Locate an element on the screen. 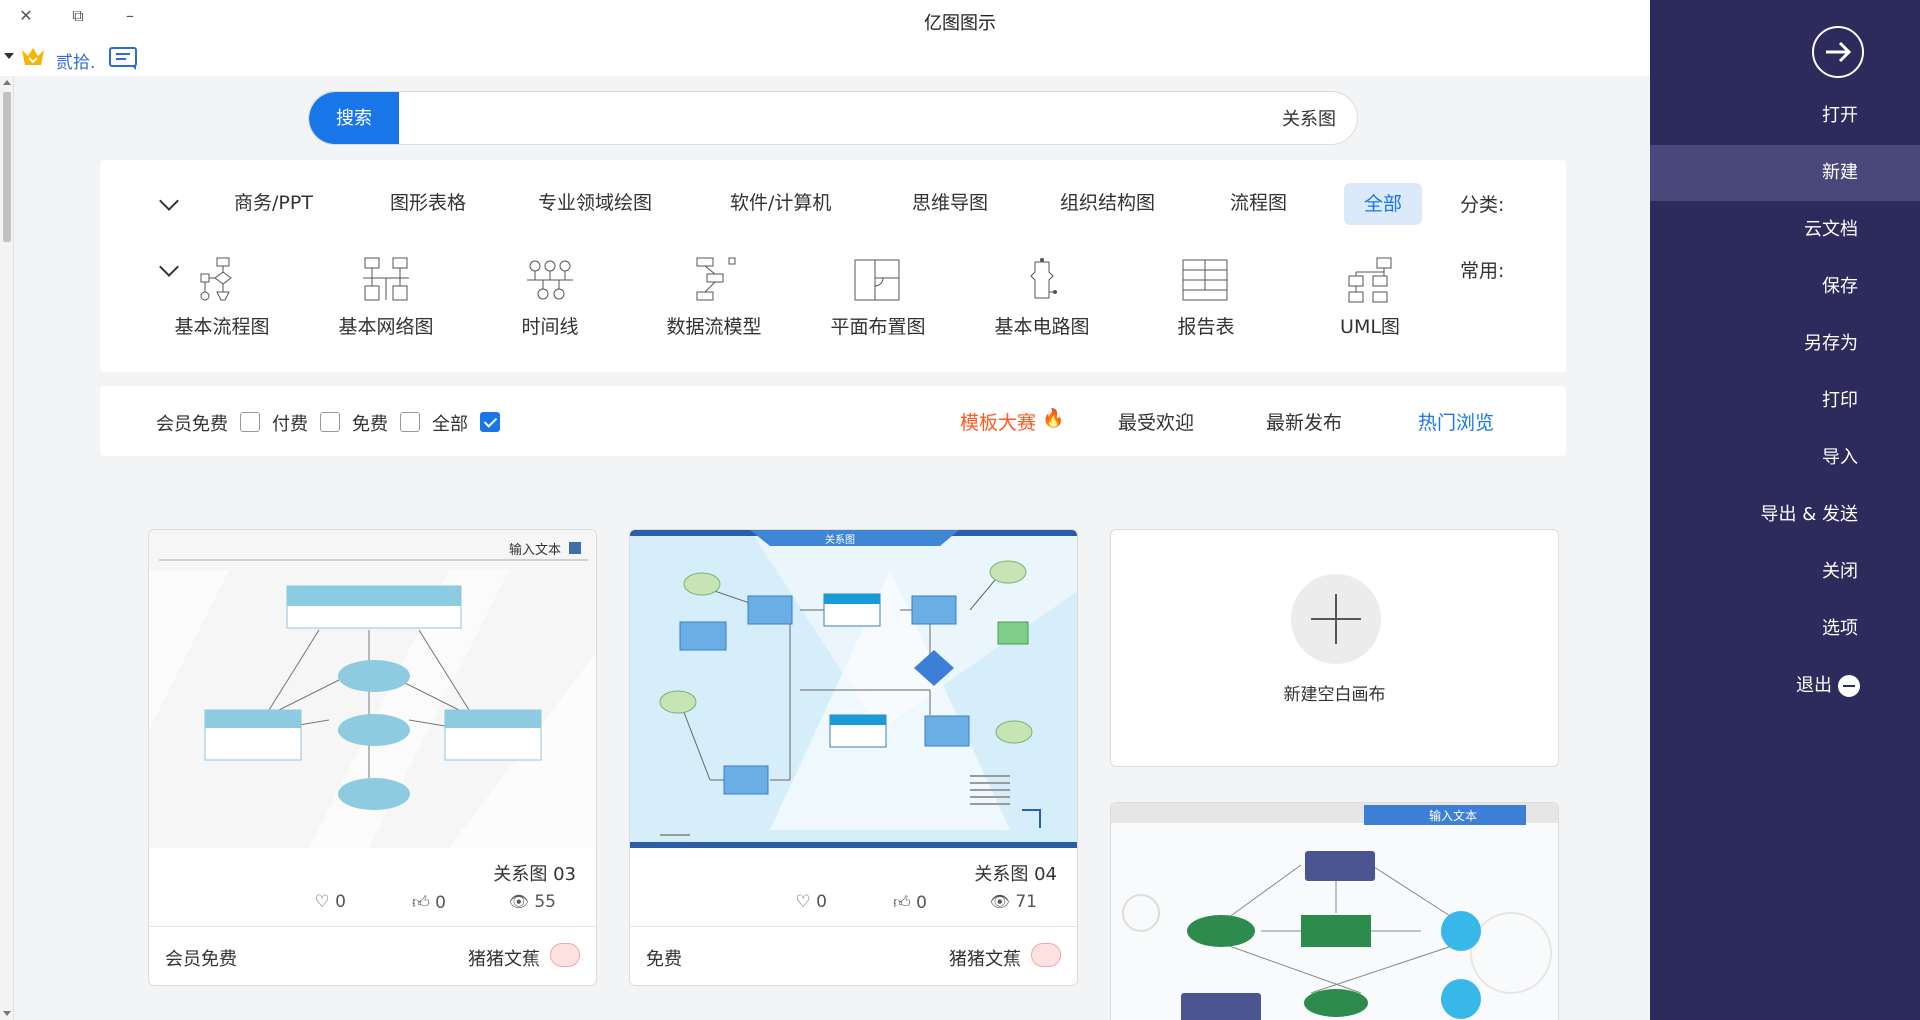 The width and height of the screenshot is (1920, 1020). category-mind-map: 思维导图 is located at coordinates (950, 201).